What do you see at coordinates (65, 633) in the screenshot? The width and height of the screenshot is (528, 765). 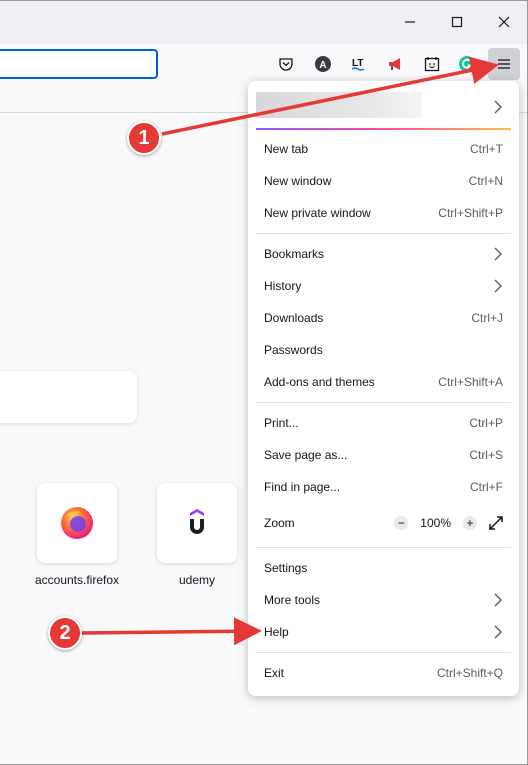 I see `annotation-marker-2: 2` at bounding box center [65, 633].